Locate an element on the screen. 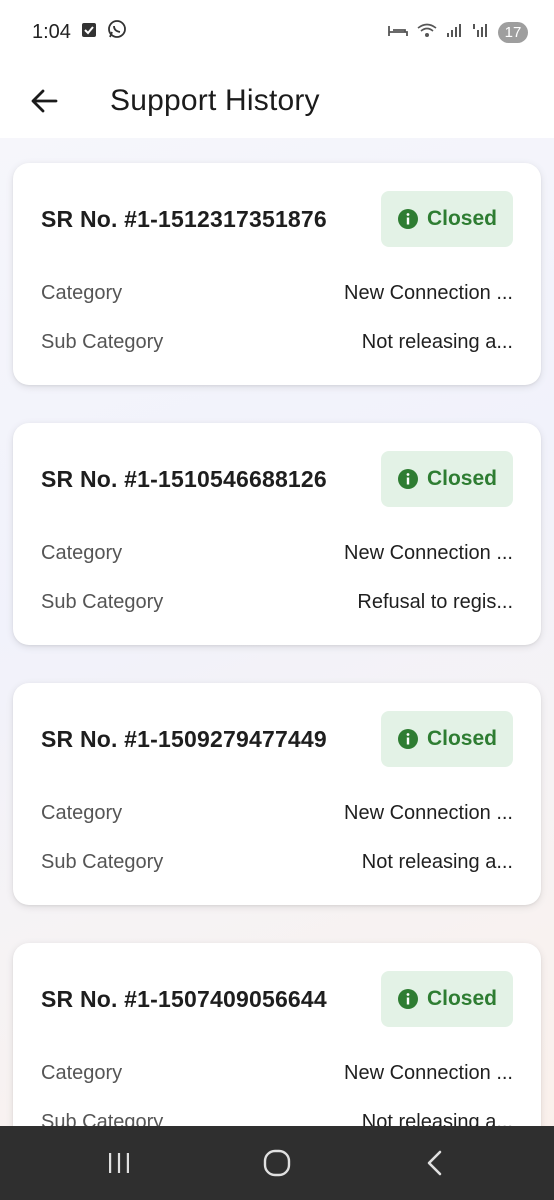 This screenshot has width=554, height=1200. checkbox-notification-icon is located at coordinates (89, 32).